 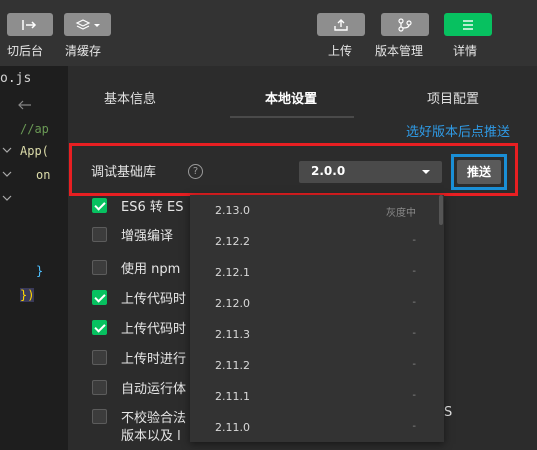 What do you see at coordinates (448, 412) in the screenshot?
I see `truncated-text: S` at bounding box center [448, 412].